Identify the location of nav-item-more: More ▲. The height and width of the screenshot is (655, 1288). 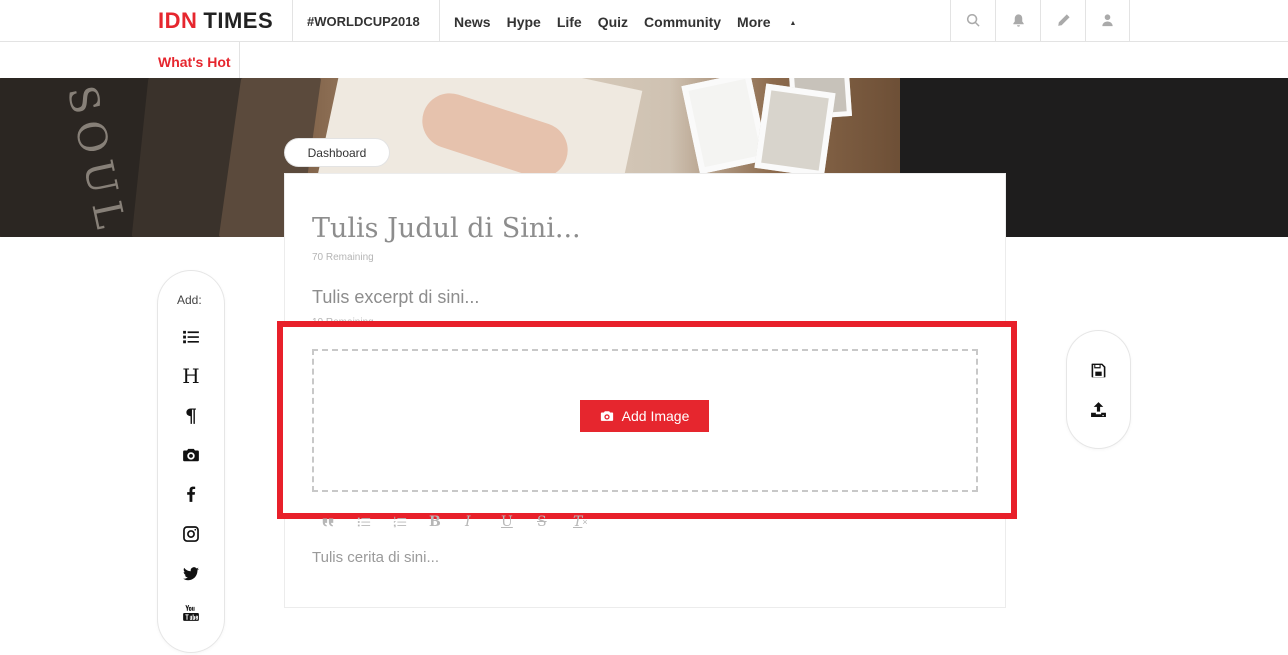
(774, 22).